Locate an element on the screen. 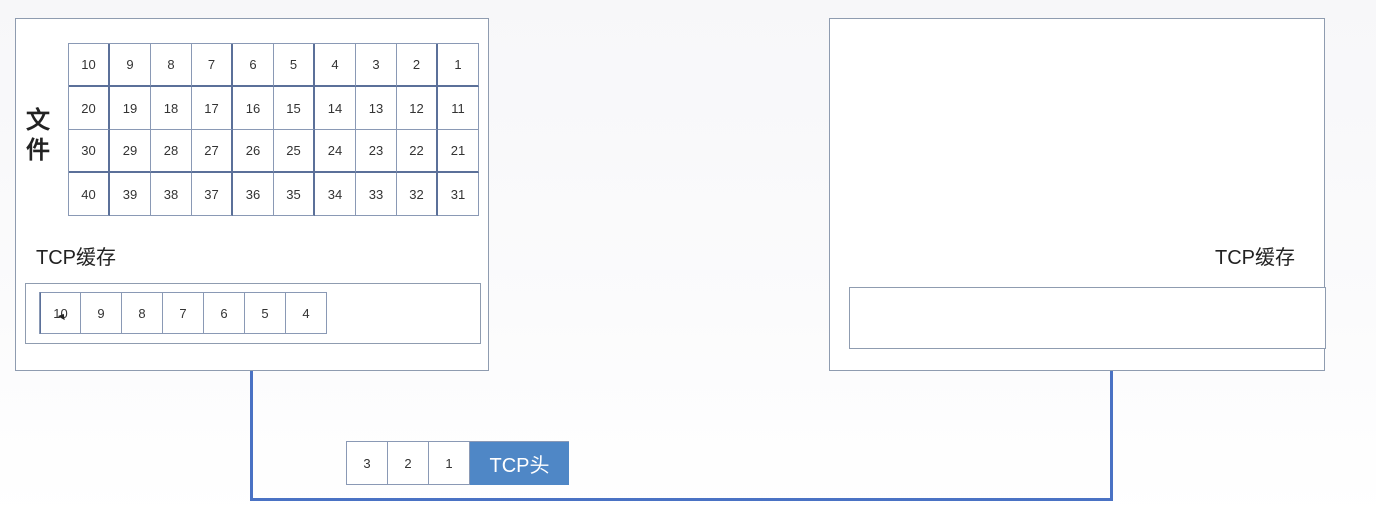 The height and width of the screenshot is (519, 1376). packet-segment-cell: 1 is located at coordinates (449, 463).